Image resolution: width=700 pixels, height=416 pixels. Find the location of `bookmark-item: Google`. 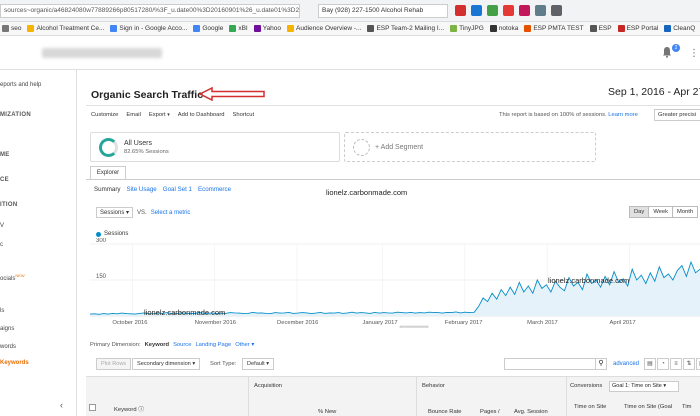

bookmark-item: Google is located at coordinates (208, 28).